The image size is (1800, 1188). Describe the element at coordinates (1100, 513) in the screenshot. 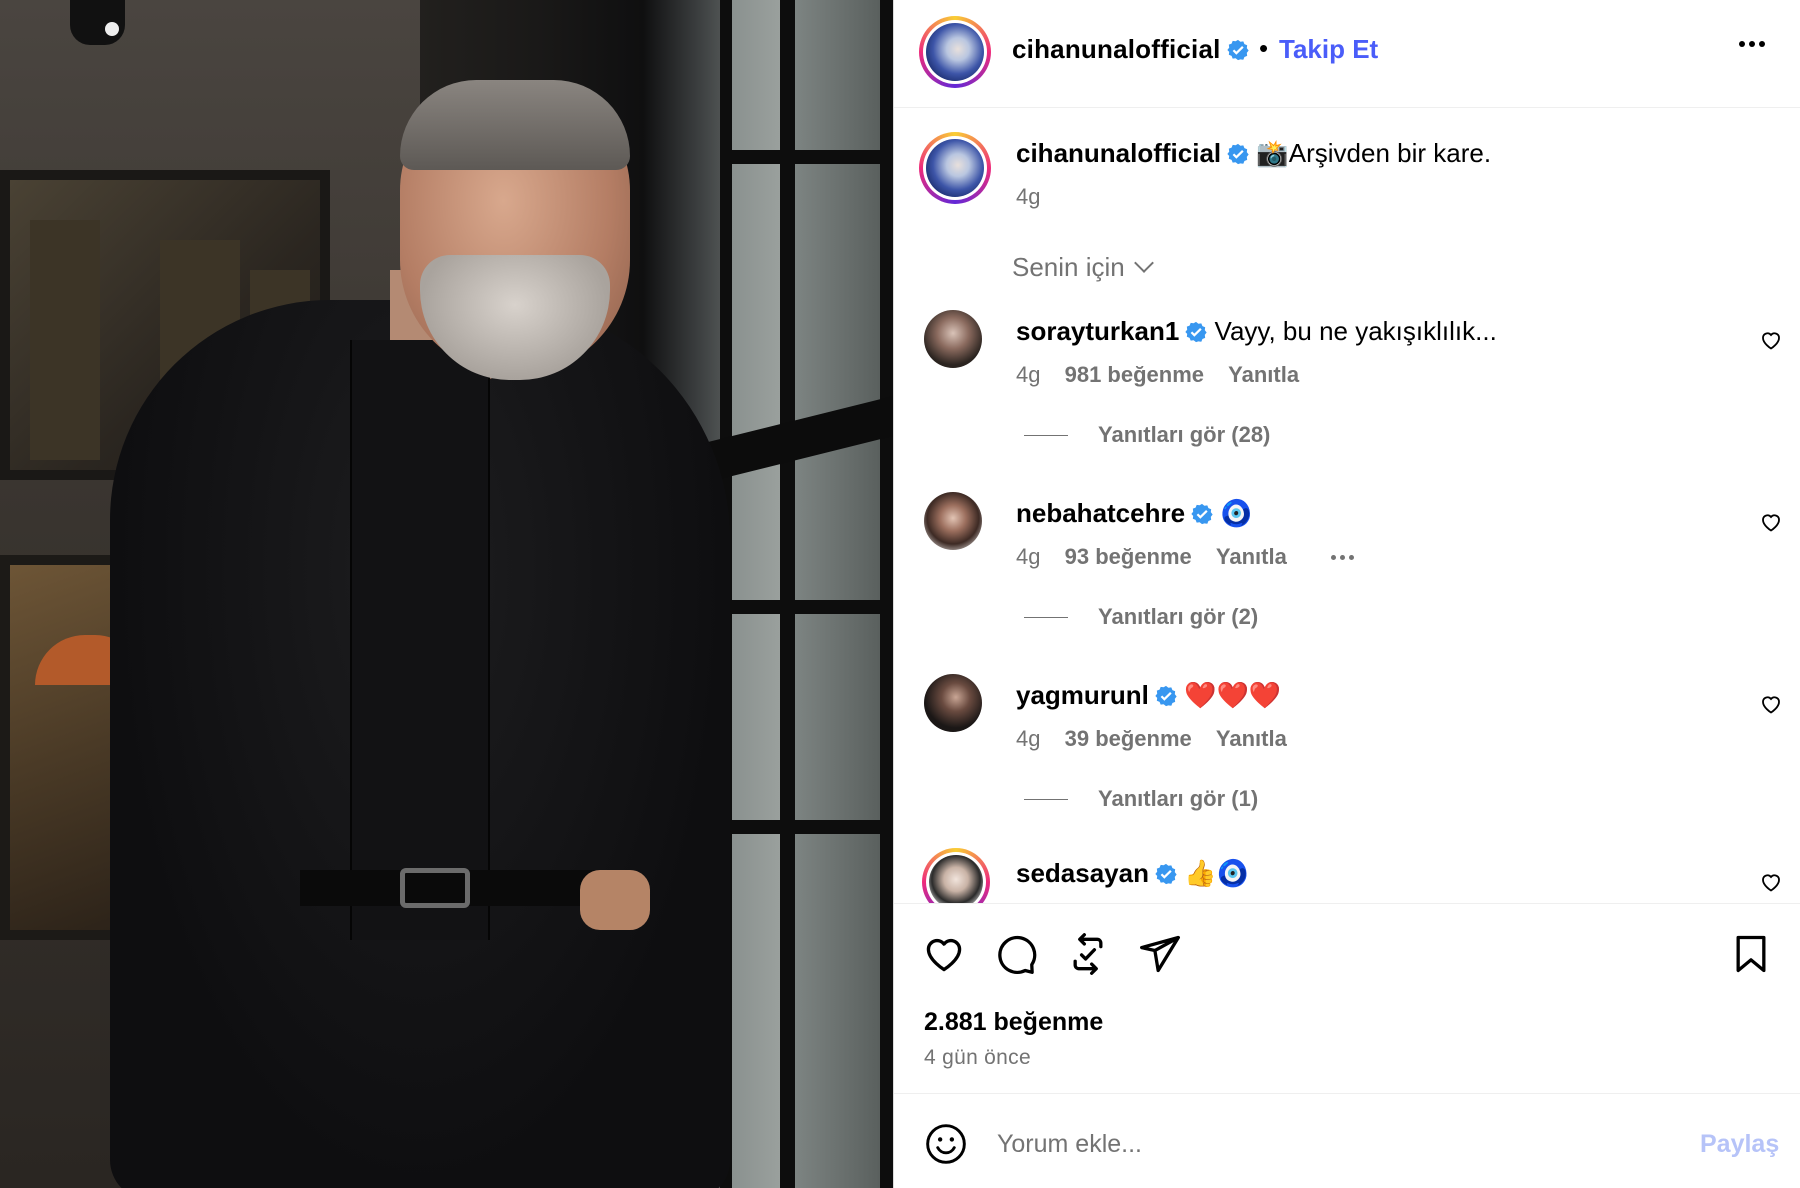

I see `commenter-username: nebahatcehre` at that location.